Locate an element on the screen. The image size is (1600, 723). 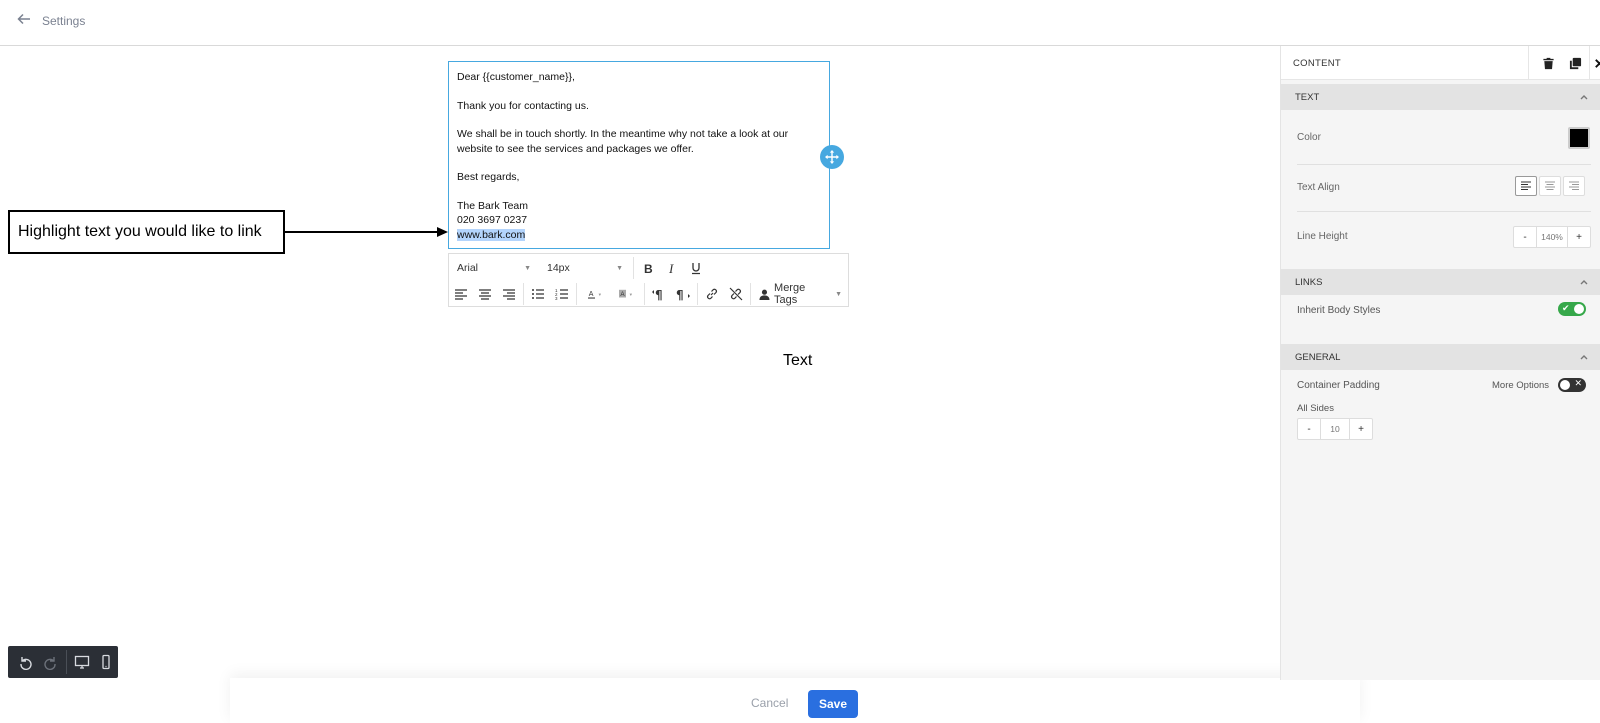
user-icon is located at coordinates (764, 294).